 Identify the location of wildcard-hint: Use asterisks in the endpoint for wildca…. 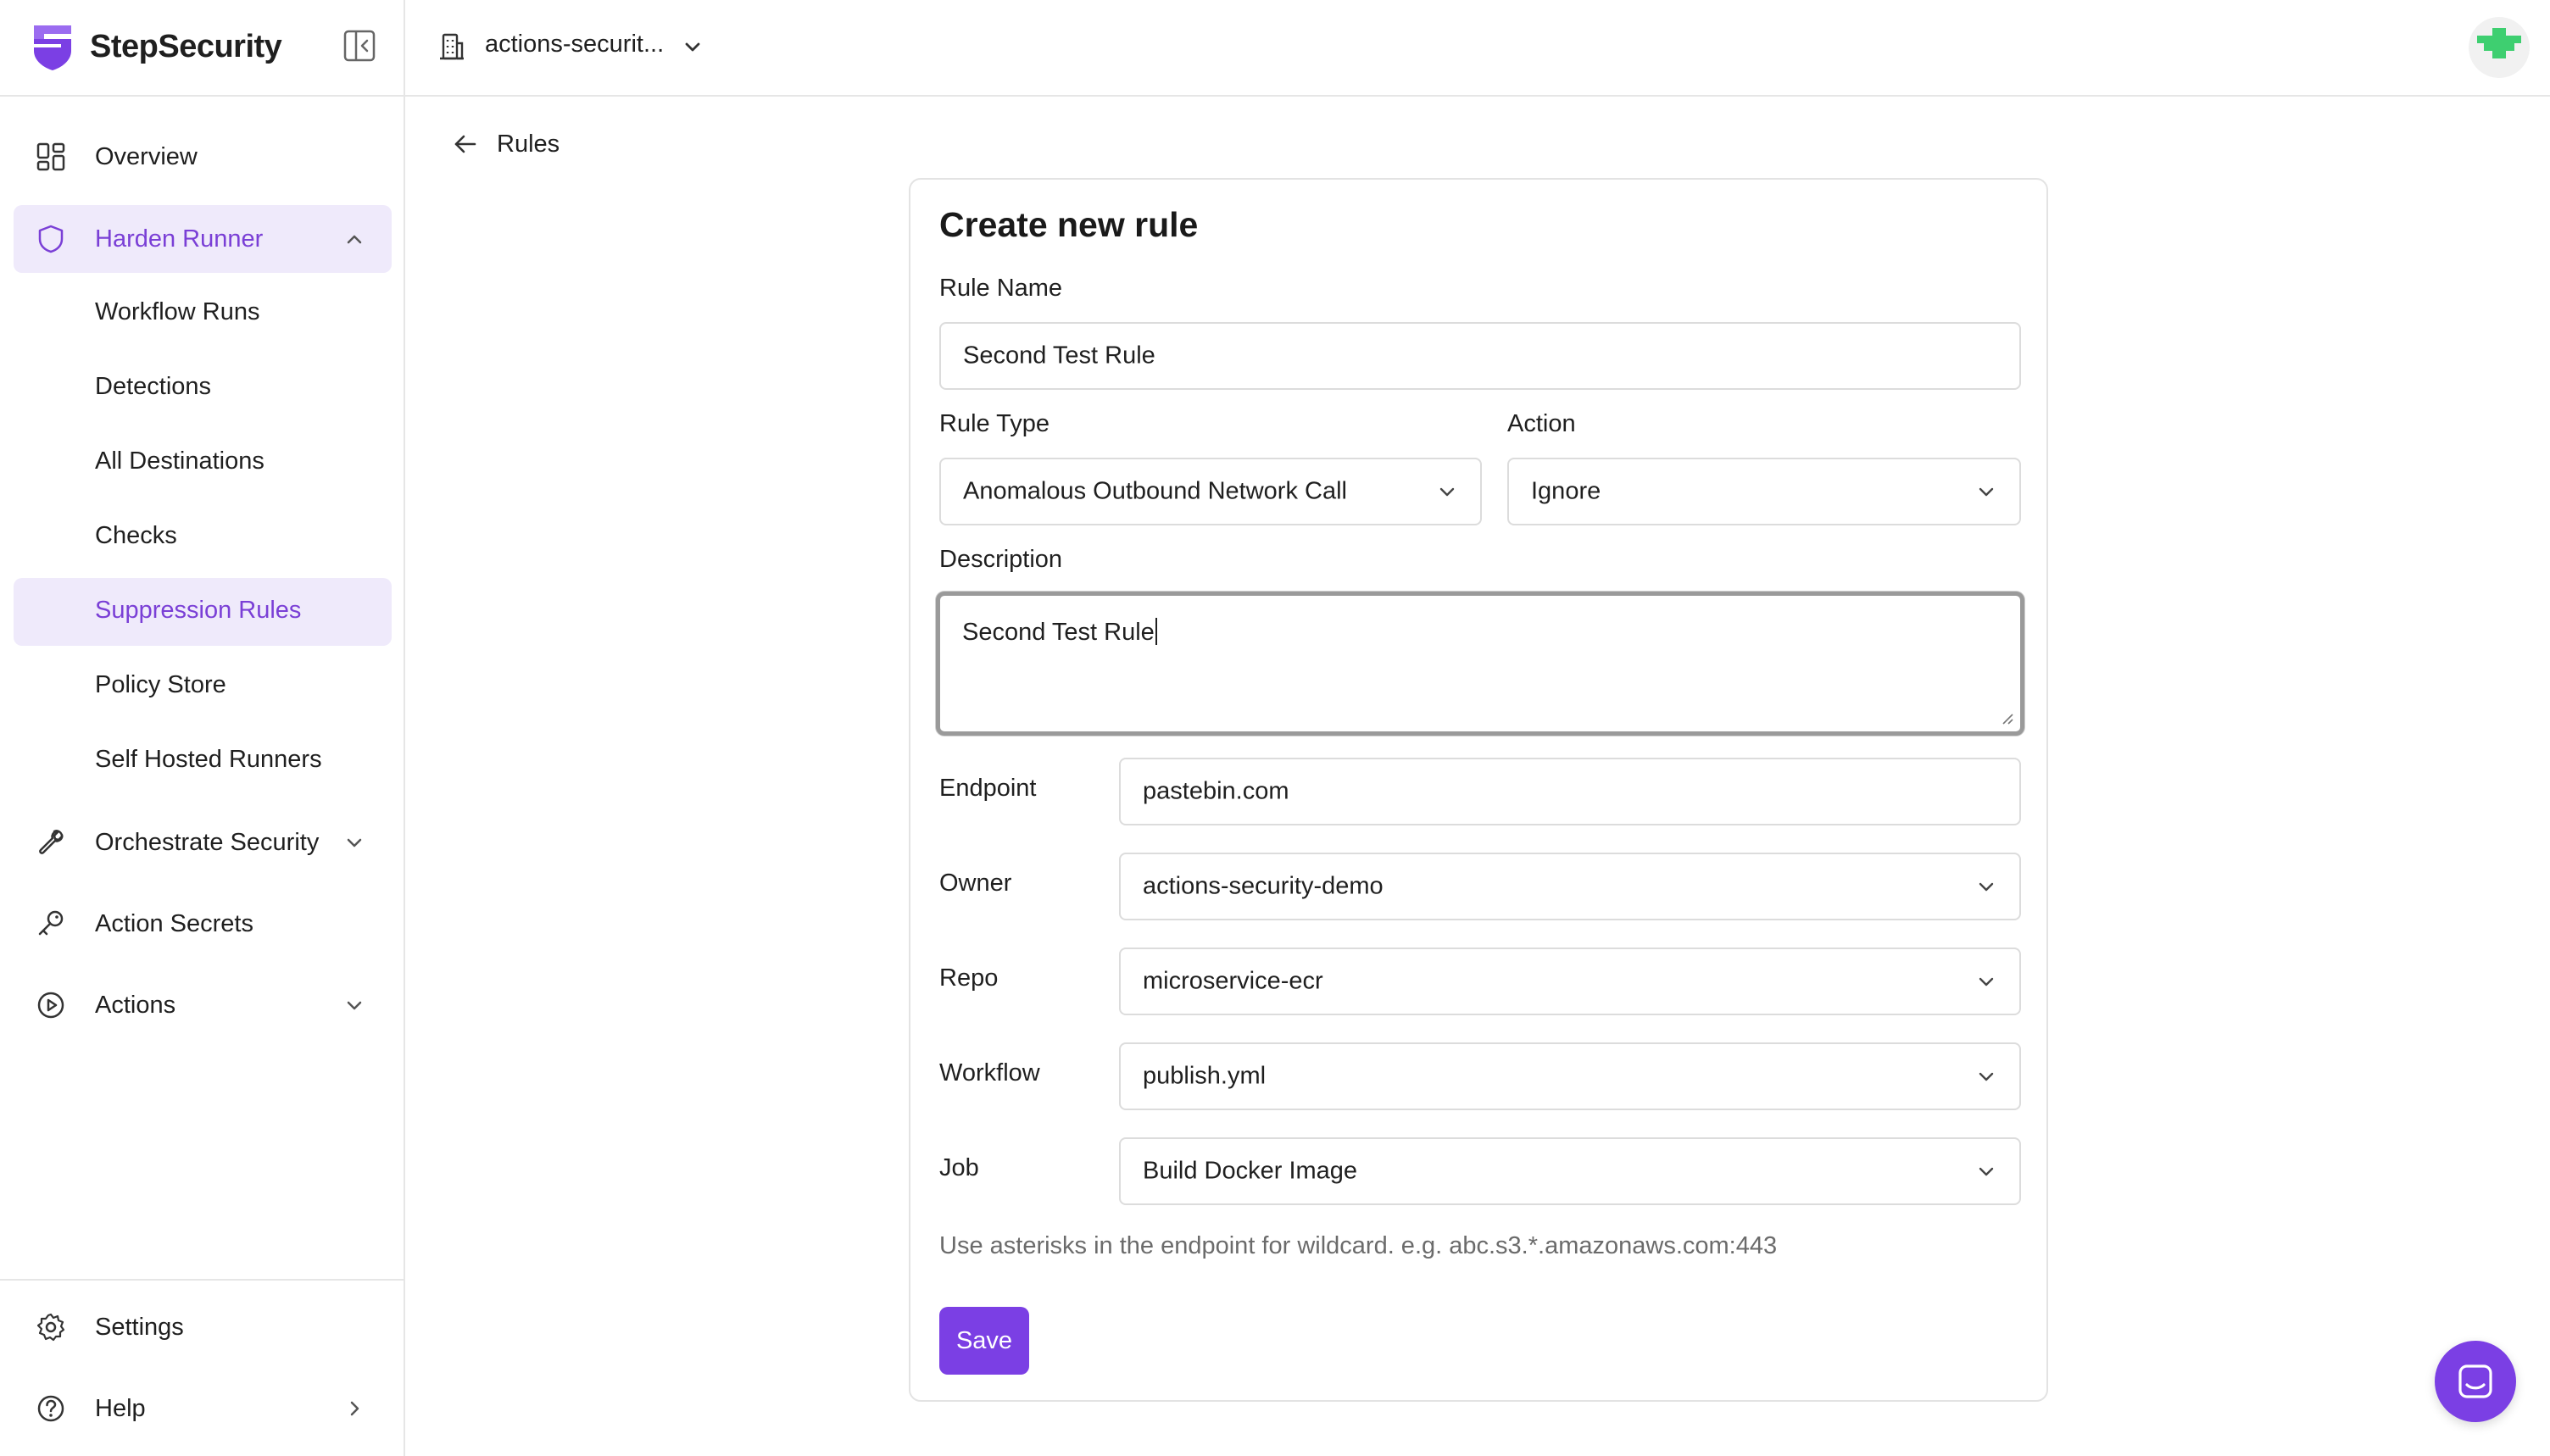
(1358, 1245).